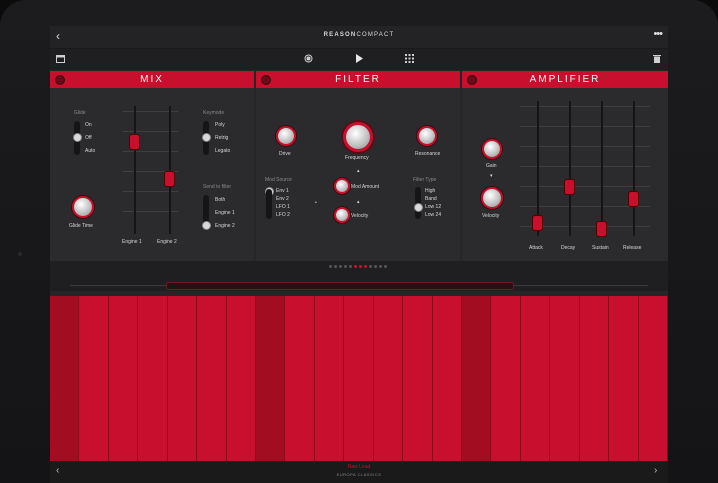 The width and height of the screenshot is (718, 483). Describe the element at coordinates (283, 215) in the screenshot. I see `mod-source-lfo2: LFO 2` at that location.